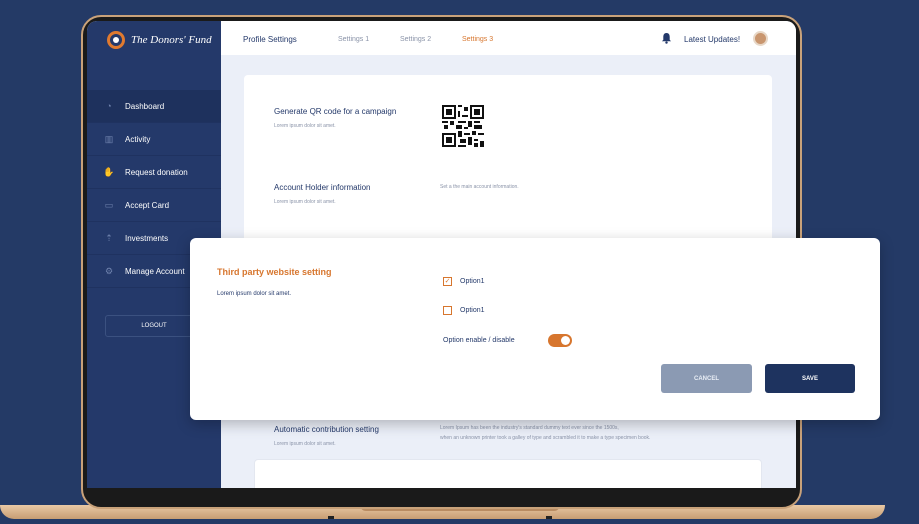 This screenshot has height=524, width=919. What do you see at coordinates (326, 429) in the screenshot?
I see `row-title: Automatic contribution setting` at bounding box center [326, 429].